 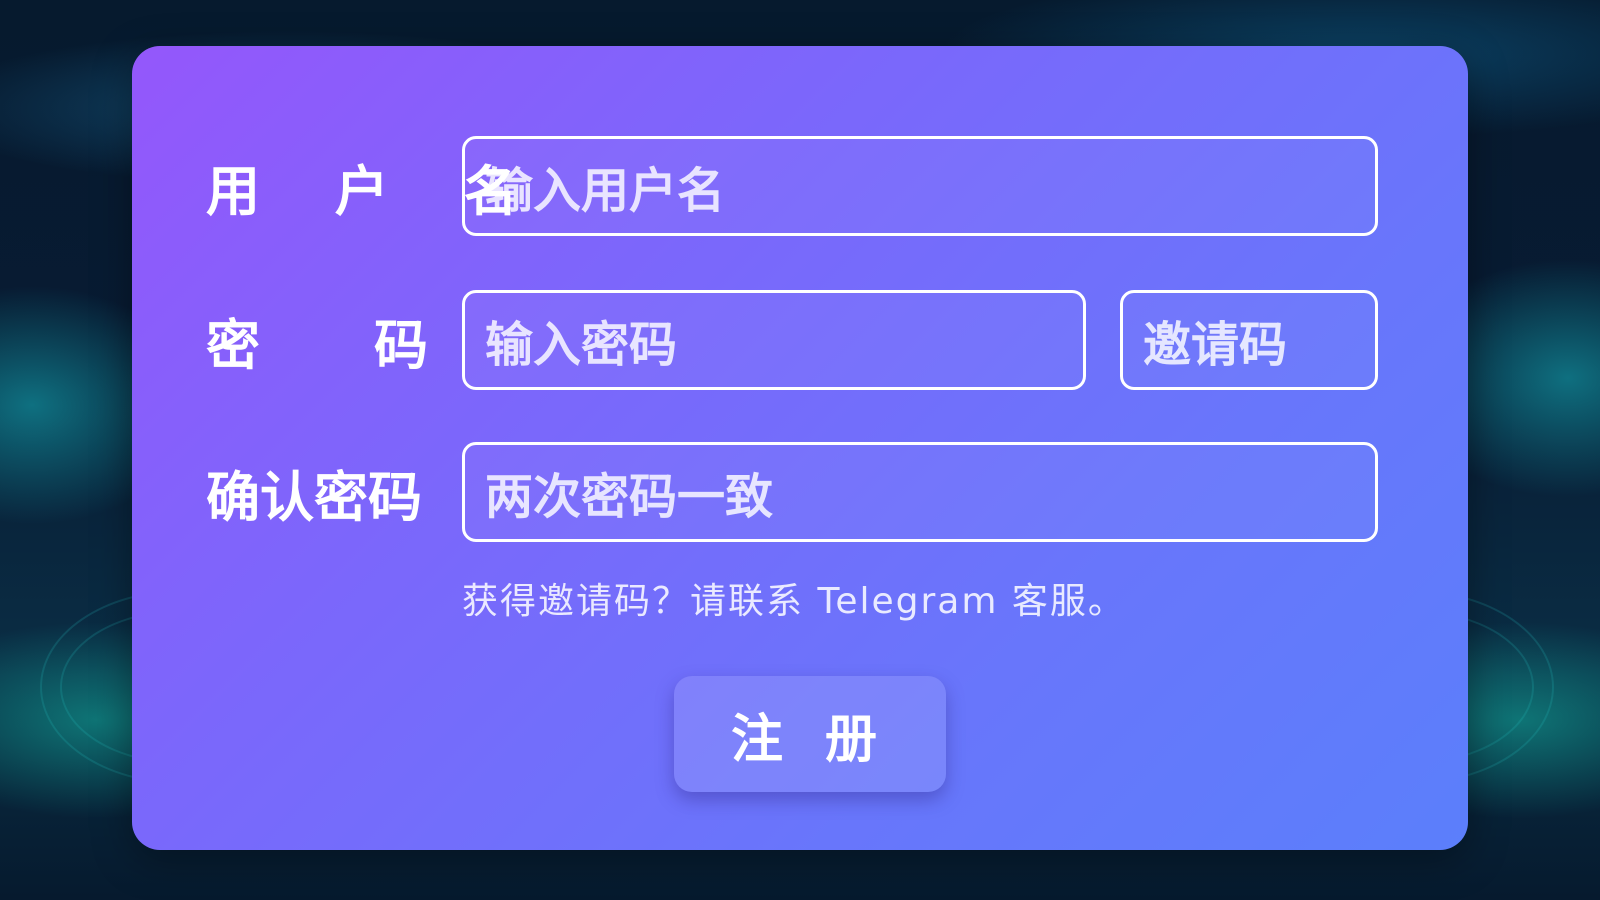 I want to click on invite-code-input: 邀请码, so click(x=1249, y=340).